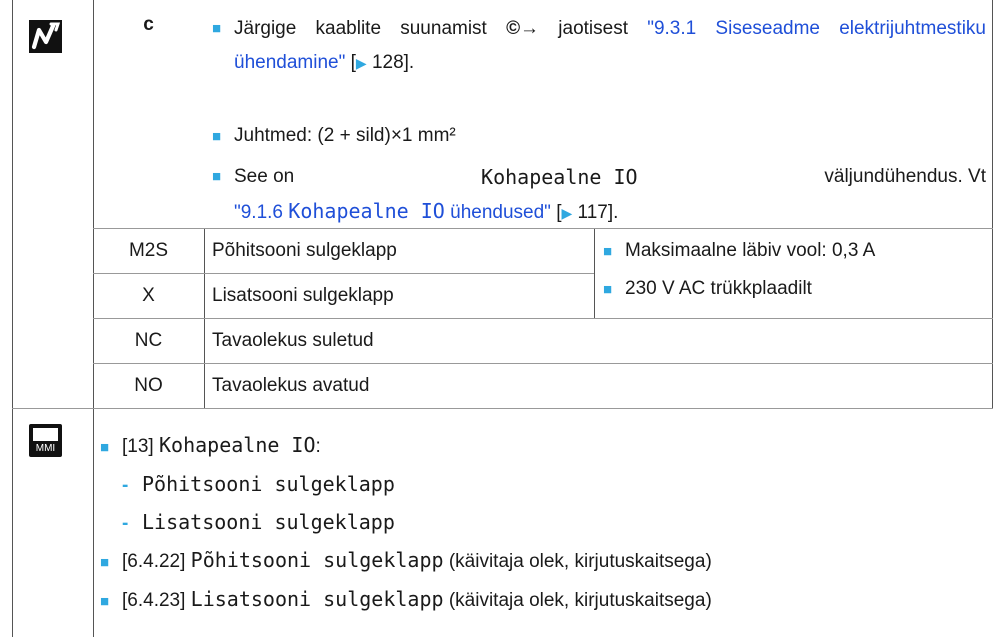  Describe the element at coordinates (148, 340) in the screenshot. I see `row-code: NC` at that location.